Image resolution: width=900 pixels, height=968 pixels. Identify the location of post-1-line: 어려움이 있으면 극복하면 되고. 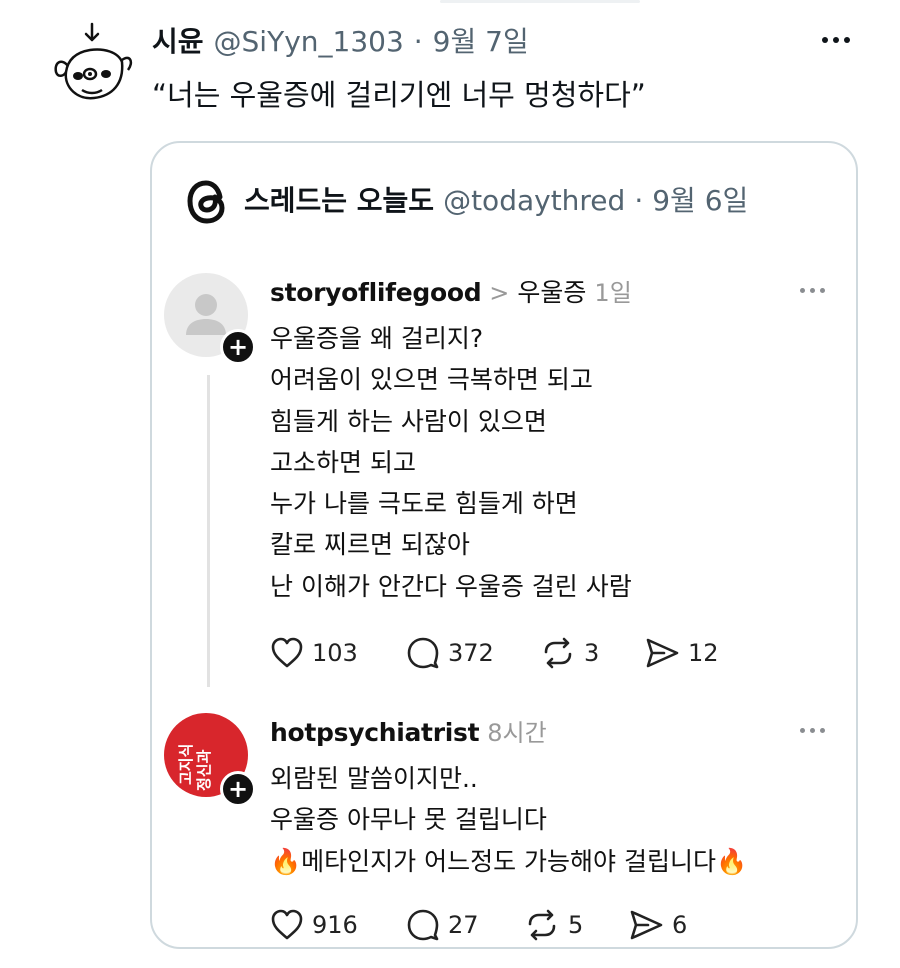
(431, 380).